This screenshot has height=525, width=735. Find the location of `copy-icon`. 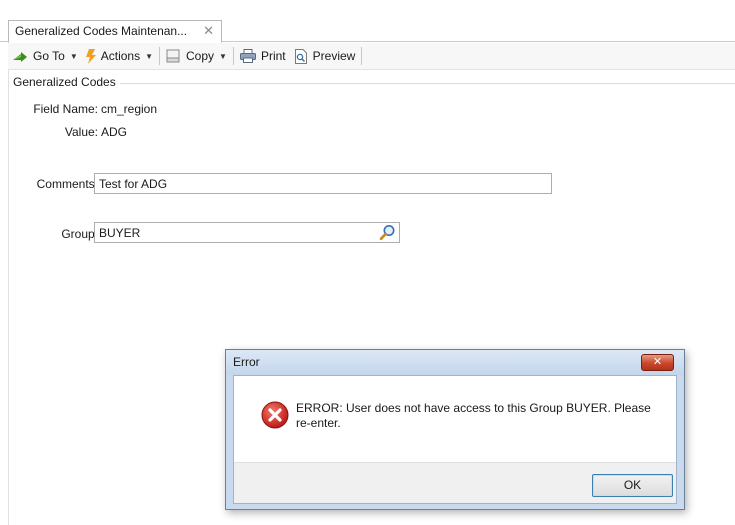

copy-icon is located at coordinates (173, 56).